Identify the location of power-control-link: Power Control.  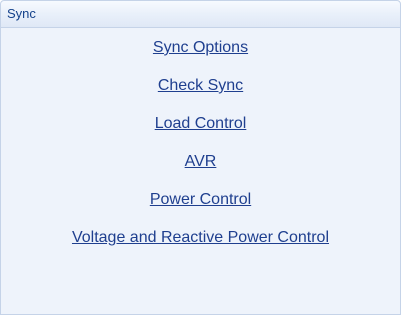
(200, 200).